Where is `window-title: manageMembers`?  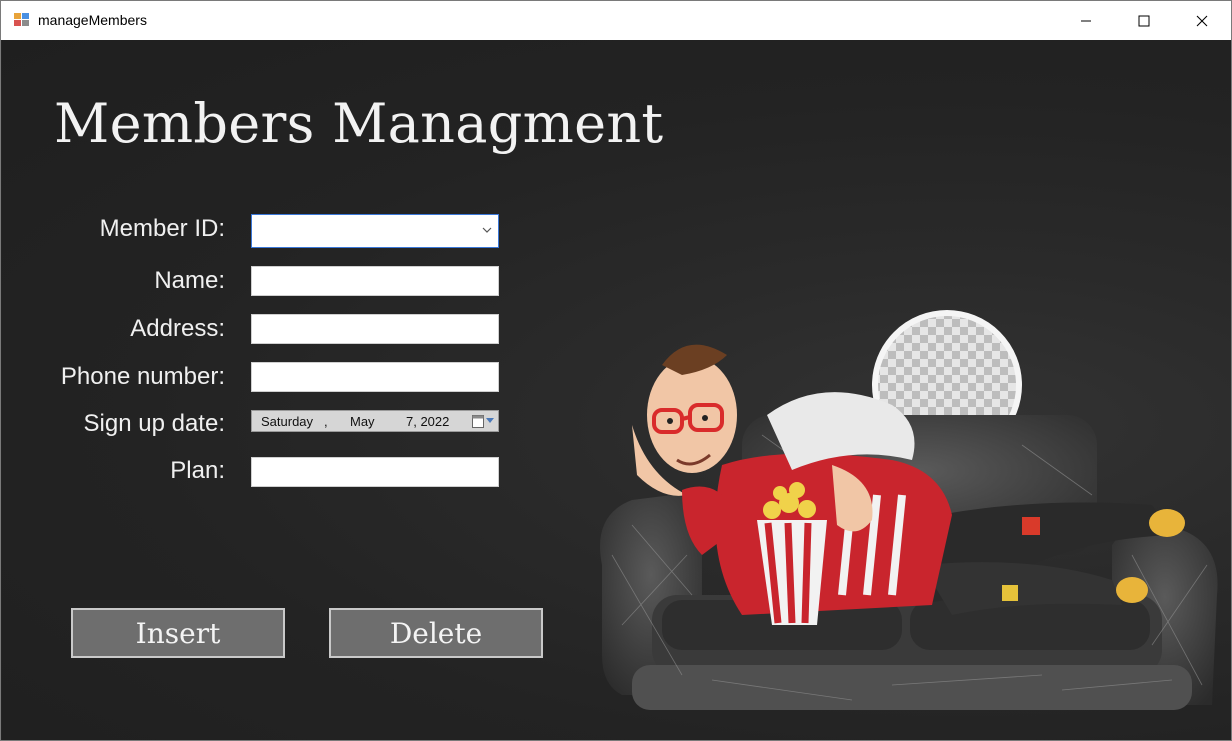 window-title: manageMembers is located at coordinates (92, 20).